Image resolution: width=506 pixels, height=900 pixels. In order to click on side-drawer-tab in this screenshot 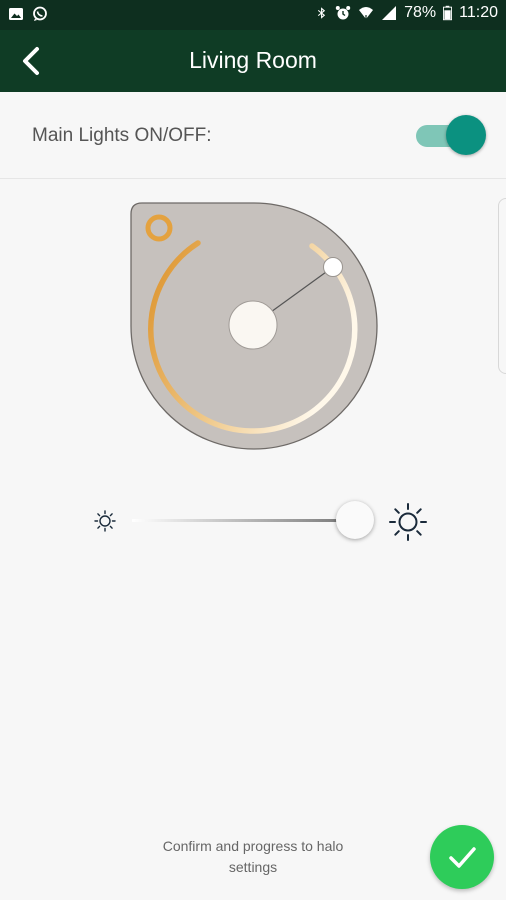, I will do `click(502, 286)`.